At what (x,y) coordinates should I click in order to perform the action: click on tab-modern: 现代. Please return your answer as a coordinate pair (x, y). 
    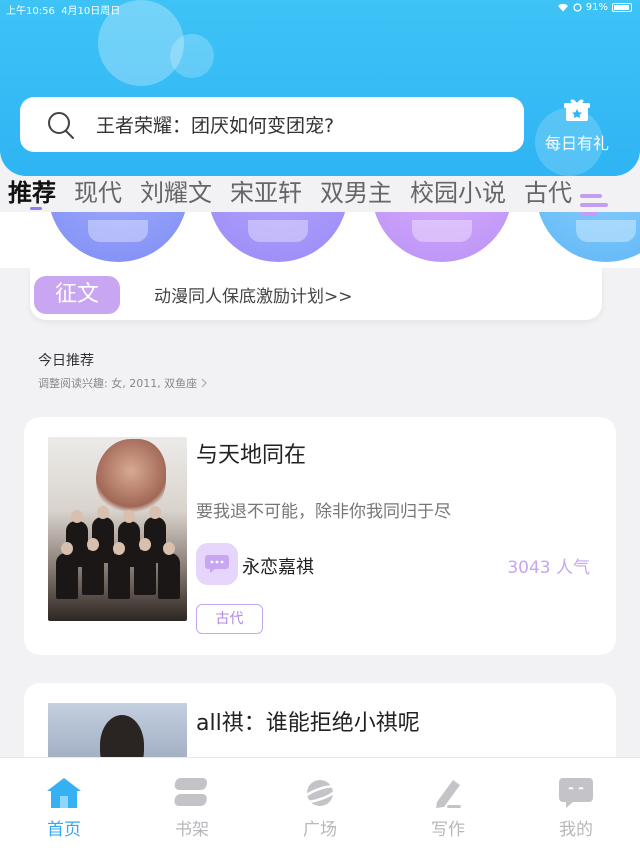
    Looking at the image, I should click on (98, 194).